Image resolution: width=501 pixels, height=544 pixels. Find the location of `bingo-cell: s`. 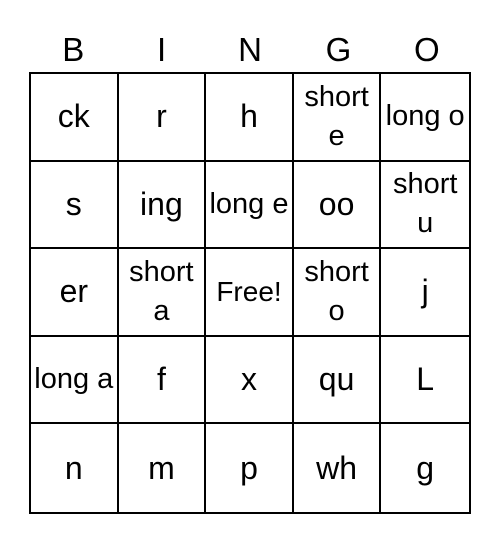

bingo-cell: s is located at coordinates (75, 205).